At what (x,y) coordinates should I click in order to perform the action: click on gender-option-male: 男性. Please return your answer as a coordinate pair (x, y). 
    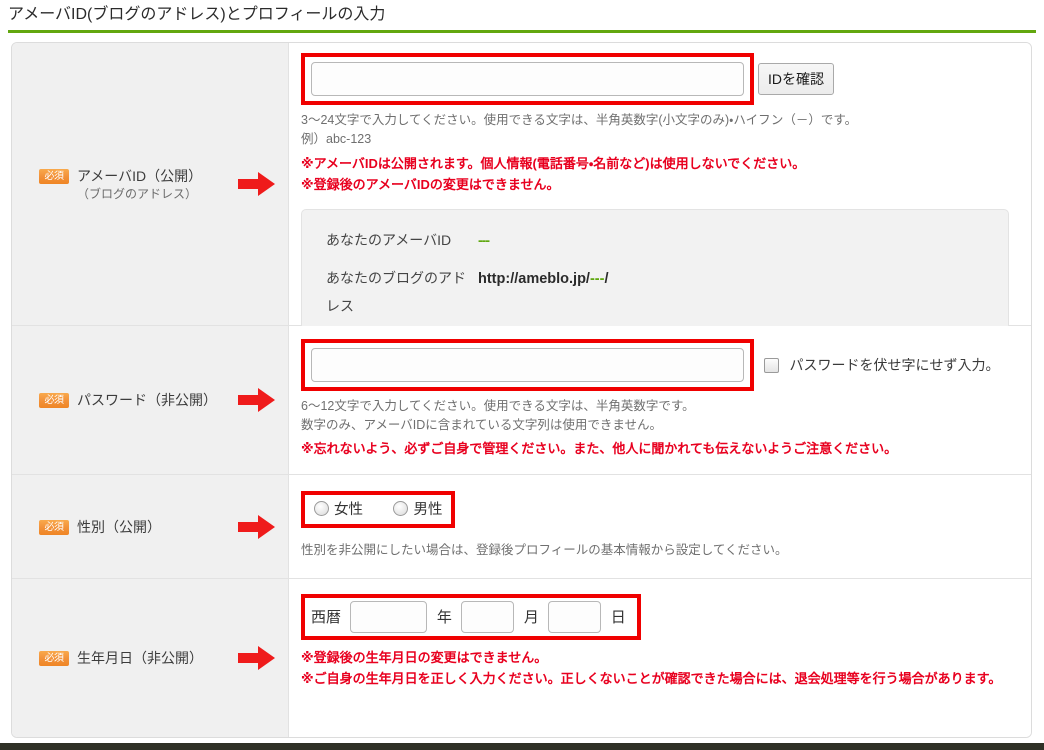
    Looking at the image, I should click on (417, 508).